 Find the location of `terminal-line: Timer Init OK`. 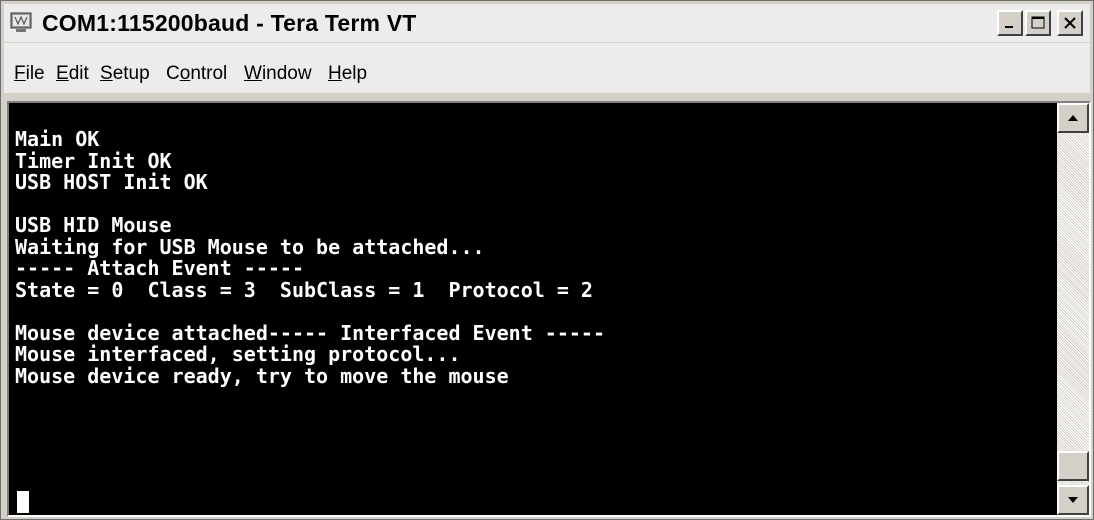

terminal-line: Timer Init OK is located at coordinates (93, 160).